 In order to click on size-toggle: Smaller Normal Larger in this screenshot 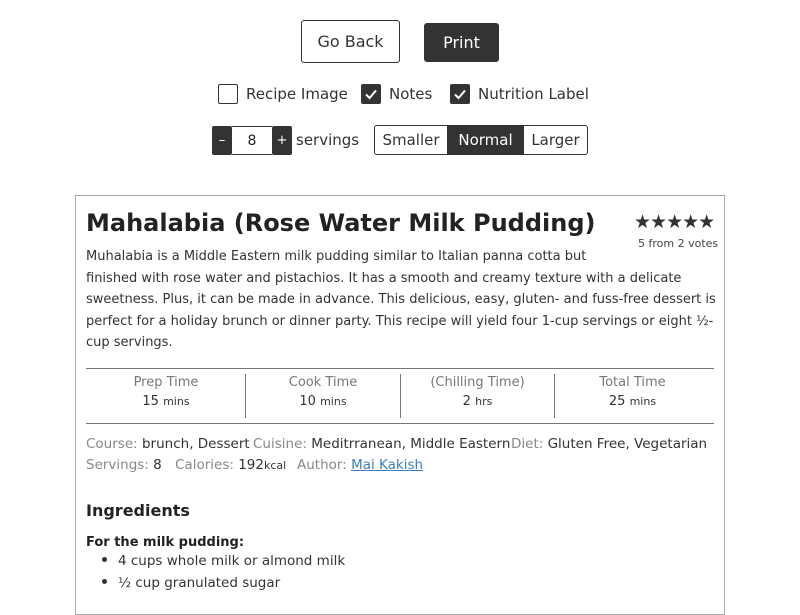, I will do `click(481, 140)`.